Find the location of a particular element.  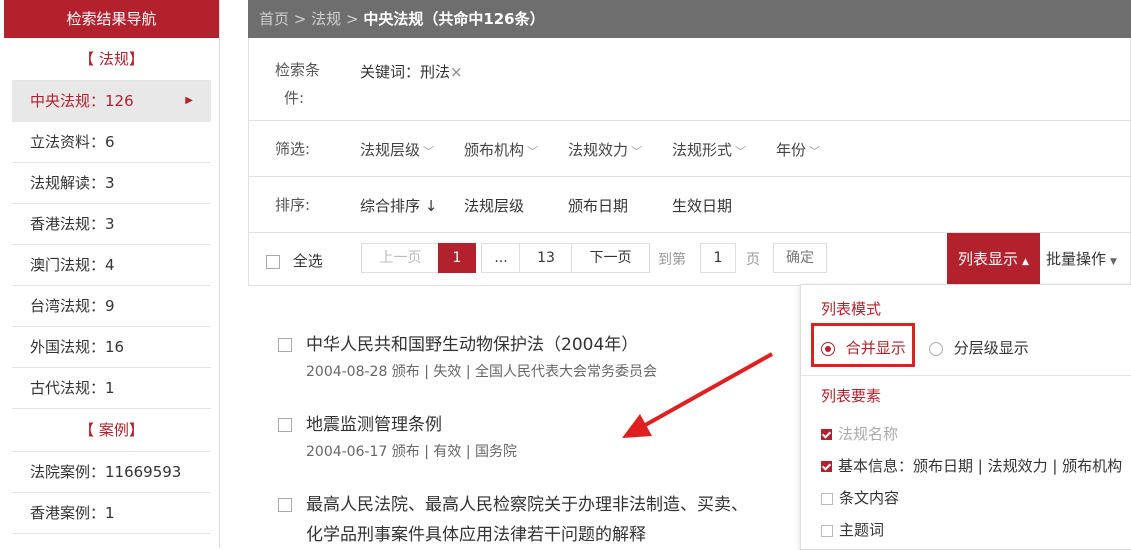

sort-default: 综合排序 ↓ is located at coordinates (398, 205).